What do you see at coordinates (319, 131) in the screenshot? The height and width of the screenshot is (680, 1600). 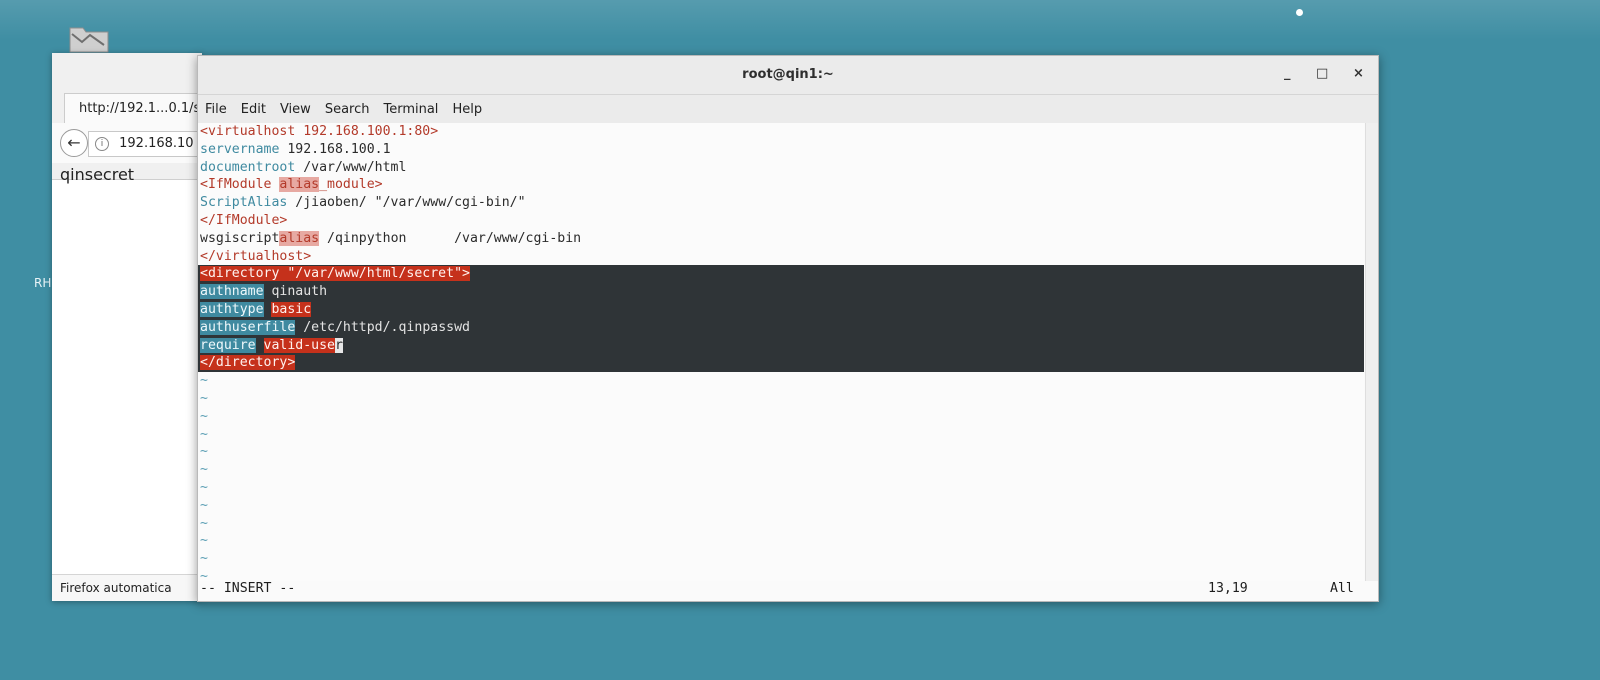 I see `code-token: <virtualhost 192.168.100.1:80>` at bounding box center [319, 131].